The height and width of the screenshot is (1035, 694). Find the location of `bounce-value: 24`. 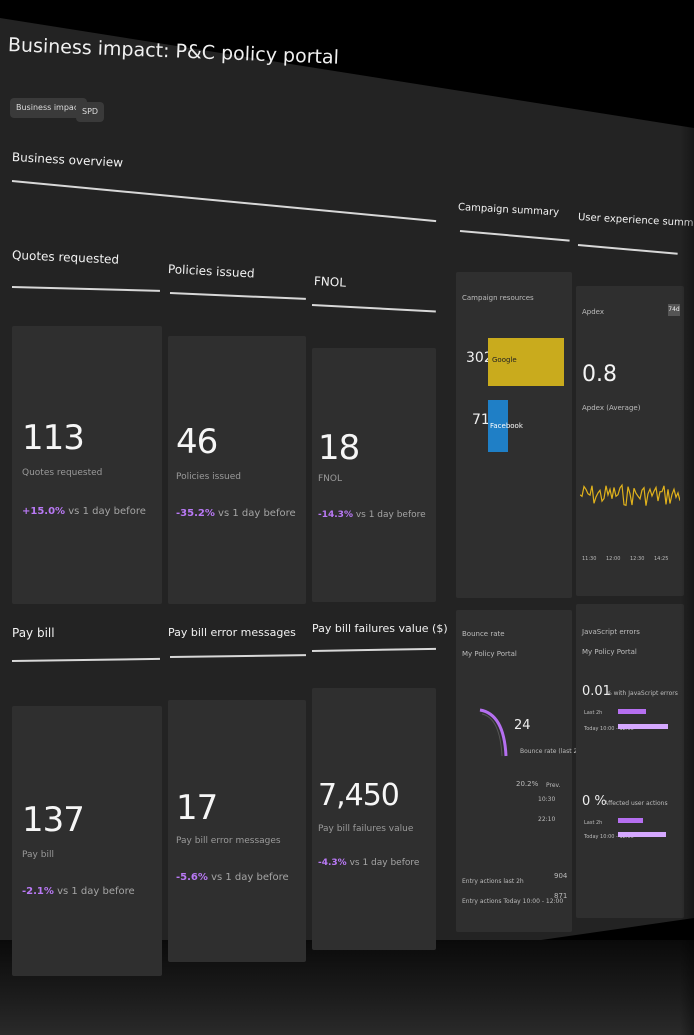

bounce-value: 24 is located at coordinates (522, 725).